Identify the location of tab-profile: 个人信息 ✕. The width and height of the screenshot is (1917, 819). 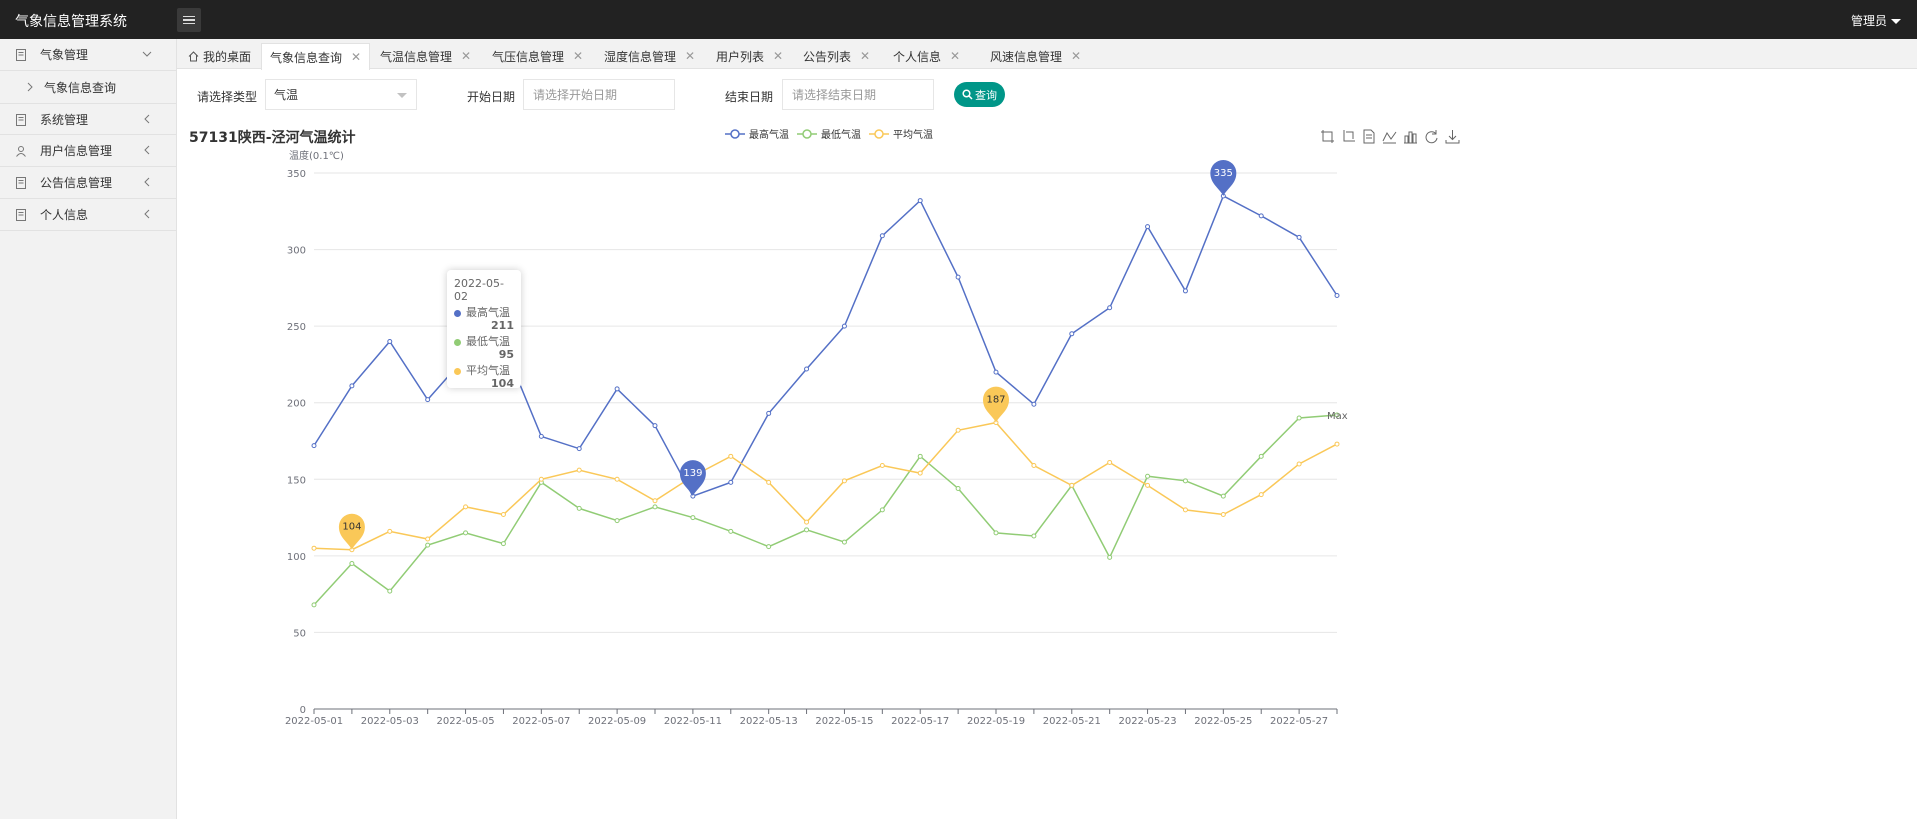
(926, 56).